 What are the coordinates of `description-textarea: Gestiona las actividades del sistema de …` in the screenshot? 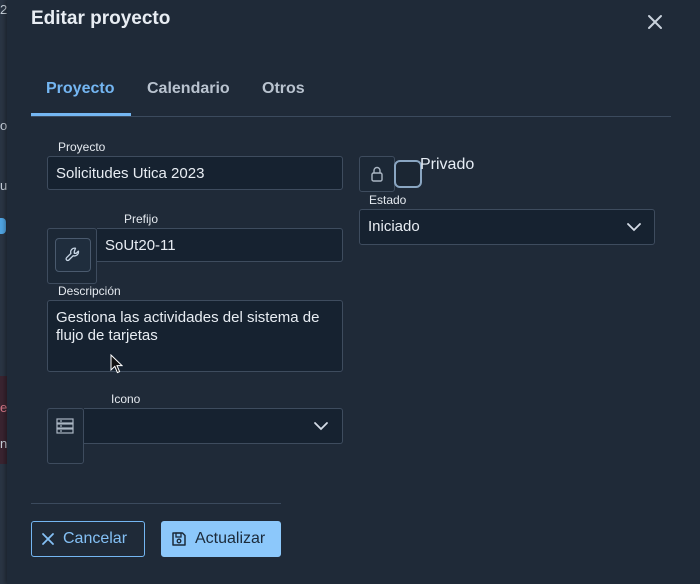 It's located at (195, 336).